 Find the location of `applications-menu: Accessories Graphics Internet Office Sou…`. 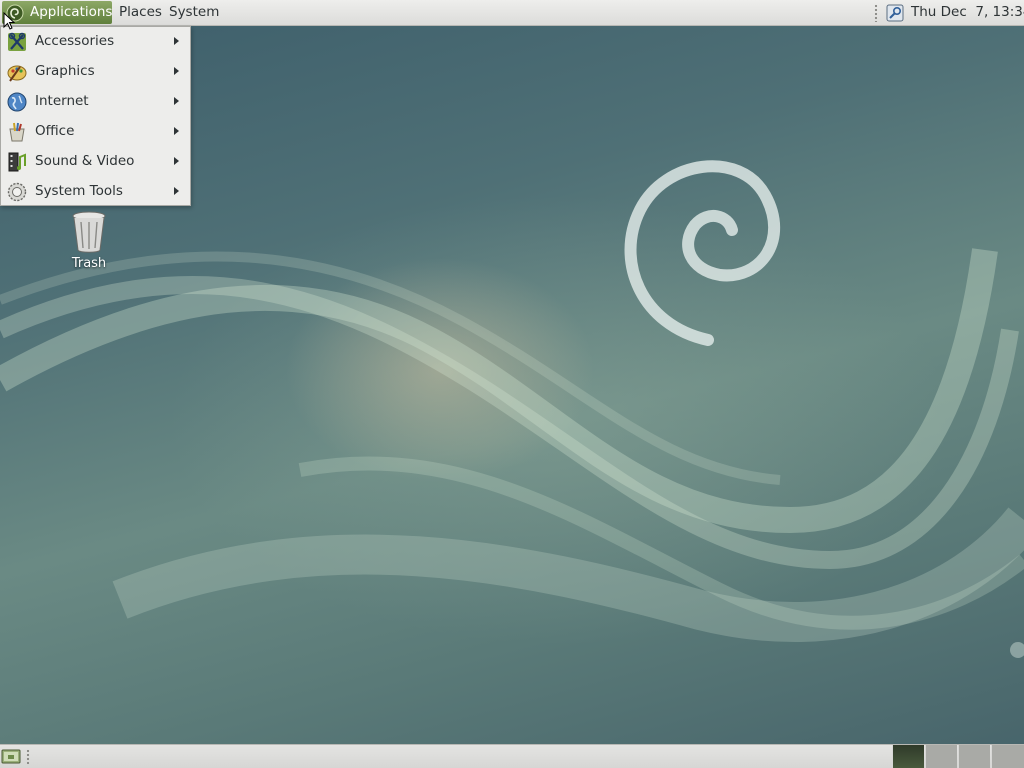

applications-menu: Accessories Graphics Internet Office Sou… is located at coordinates (95, 116).